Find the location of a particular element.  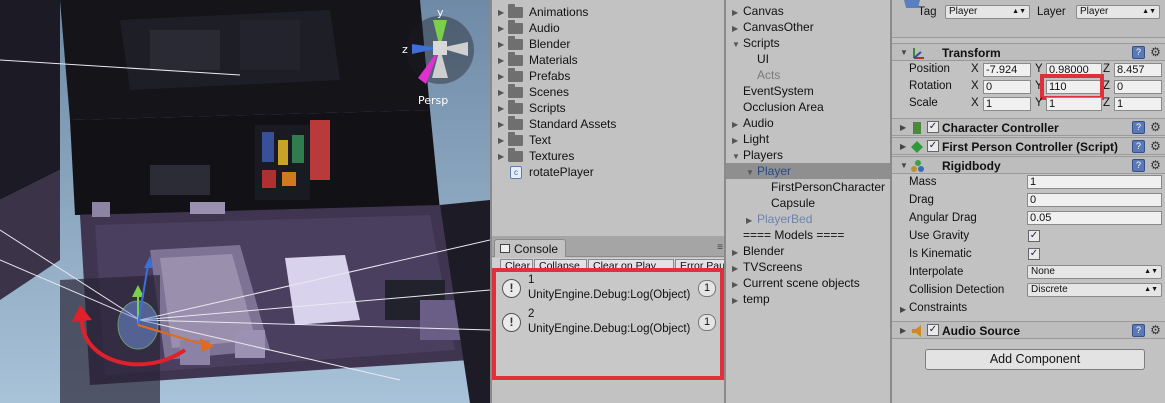

hierarchy-item-player: ▼ Player is located at coordinates (768, 171).